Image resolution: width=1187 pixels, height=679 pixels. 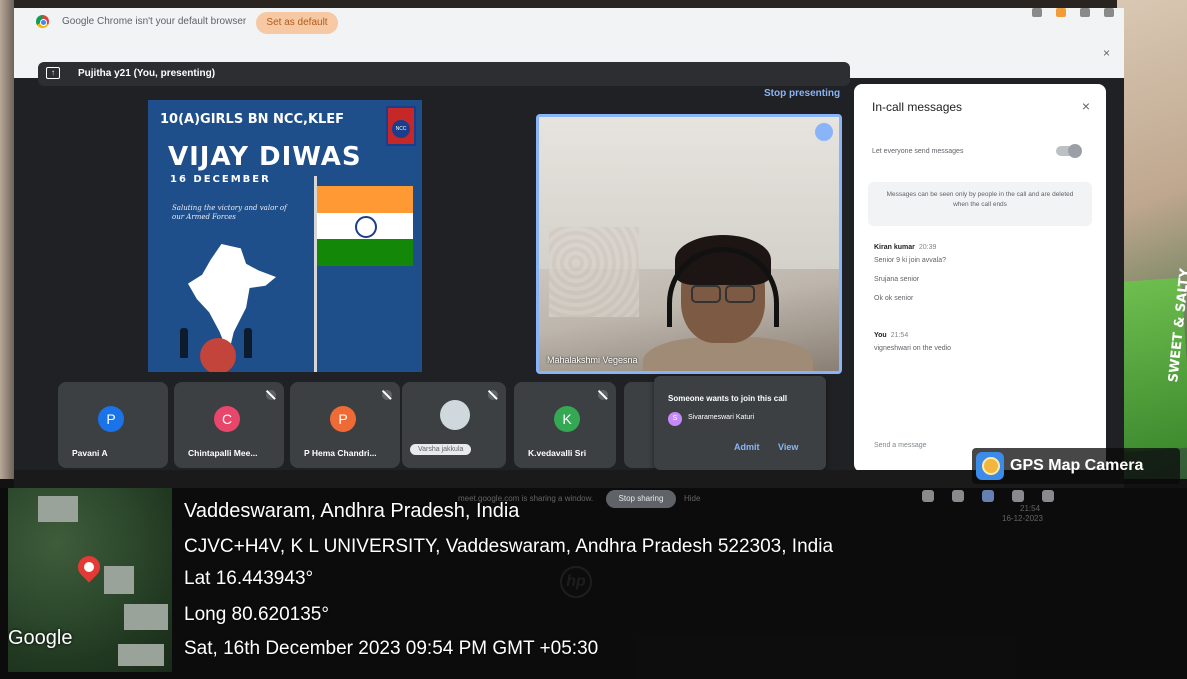 I want to click on participant-tile: K K.vedavalli Sri, so click(x=565, y=425).